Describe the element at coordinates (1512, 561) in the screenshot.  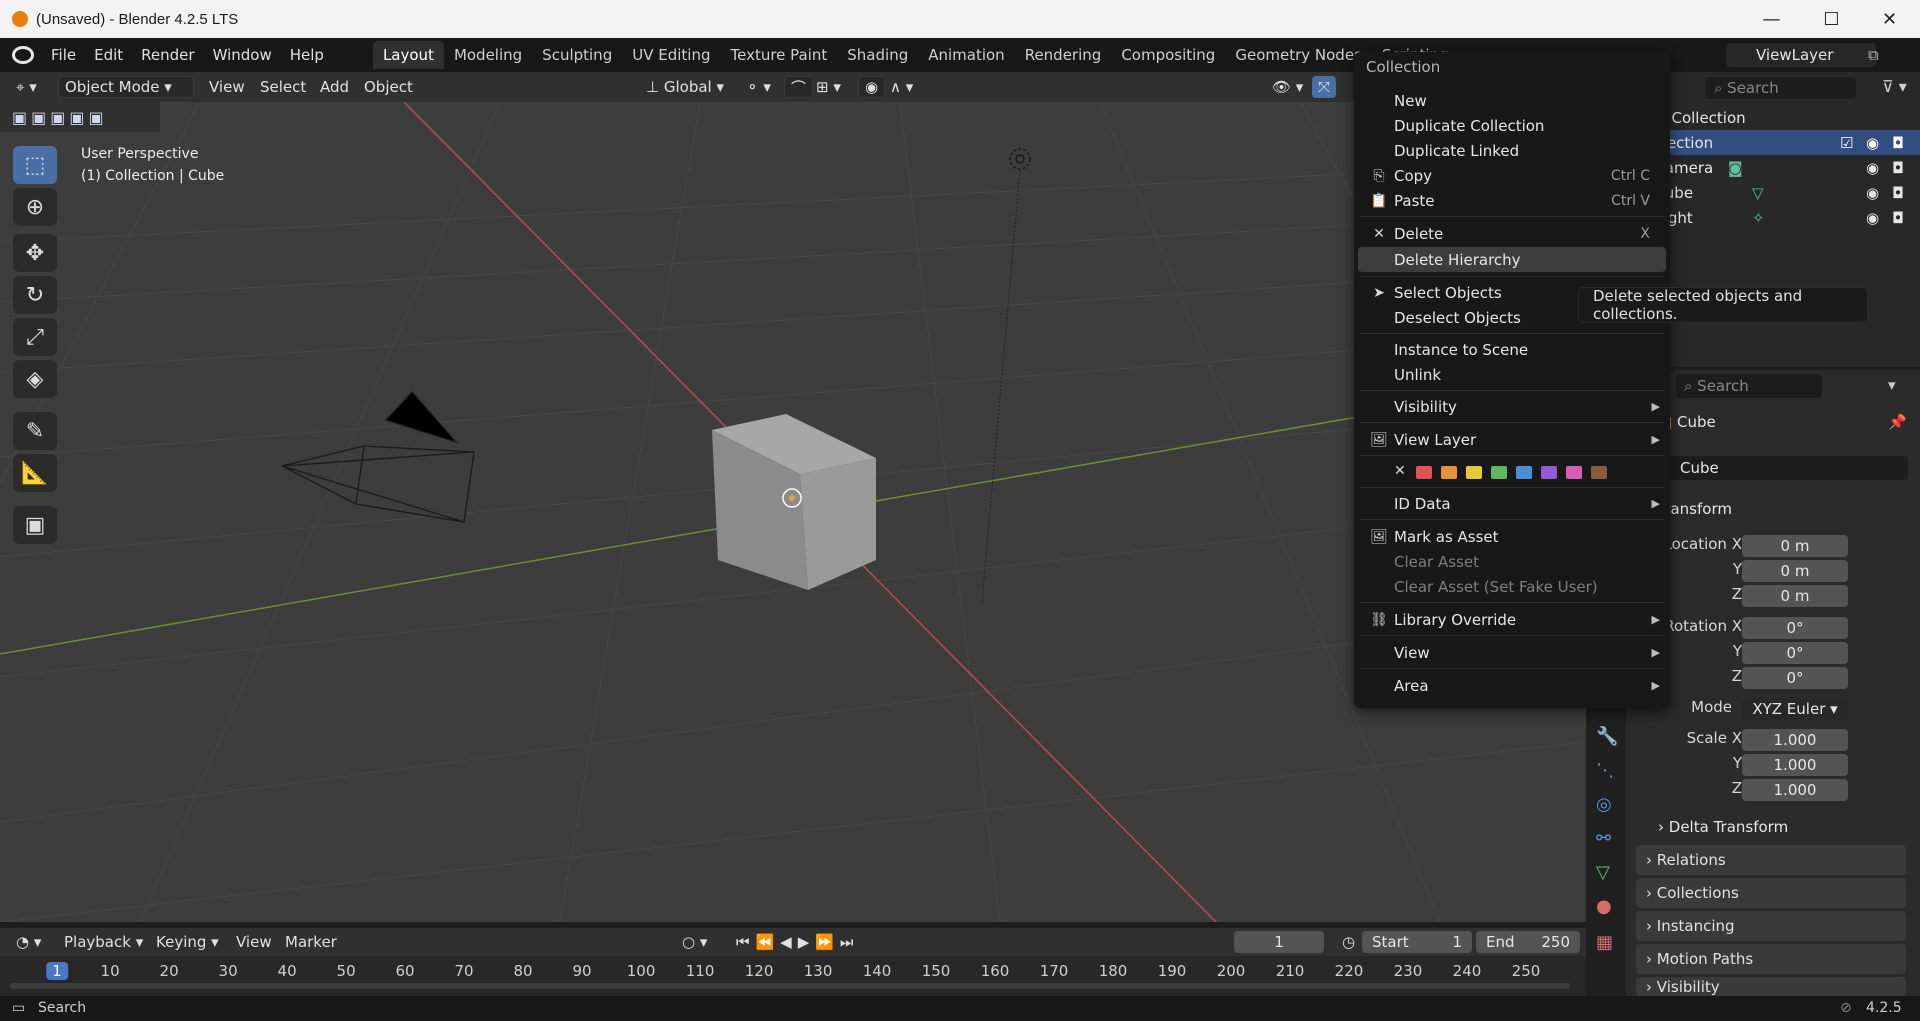
I see `menu-item-clear-asset: Clear Asset` at that location.